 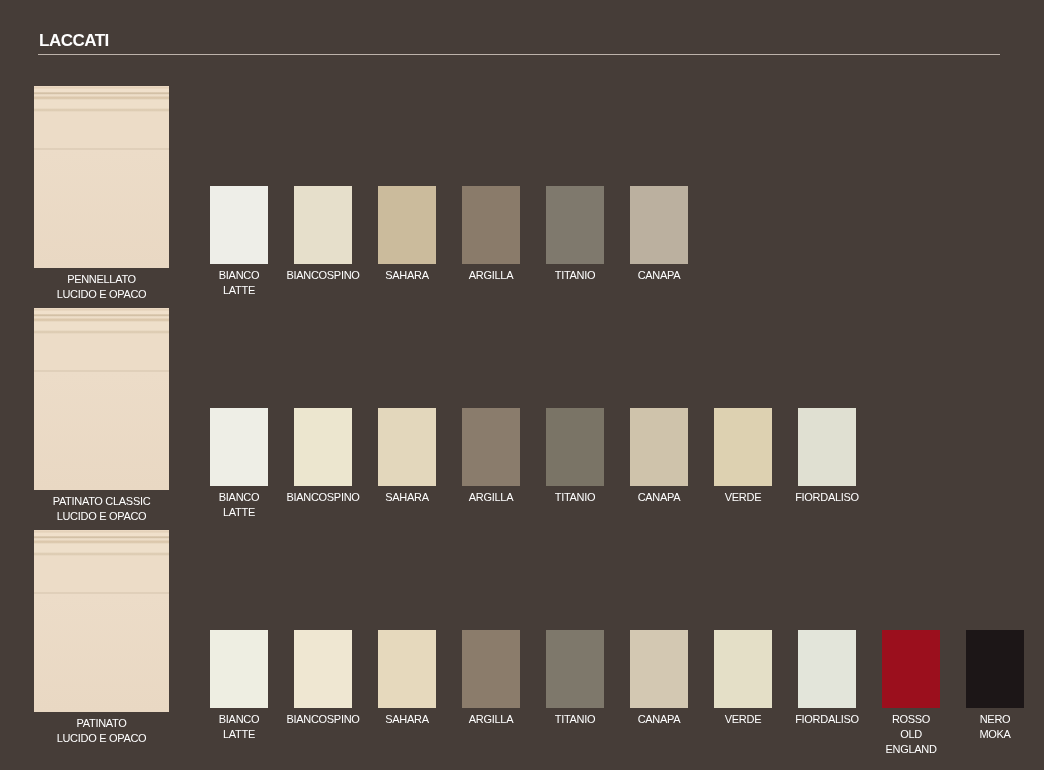 I want to click on color-label: NERO MOKA, so click(x=995, y=726).